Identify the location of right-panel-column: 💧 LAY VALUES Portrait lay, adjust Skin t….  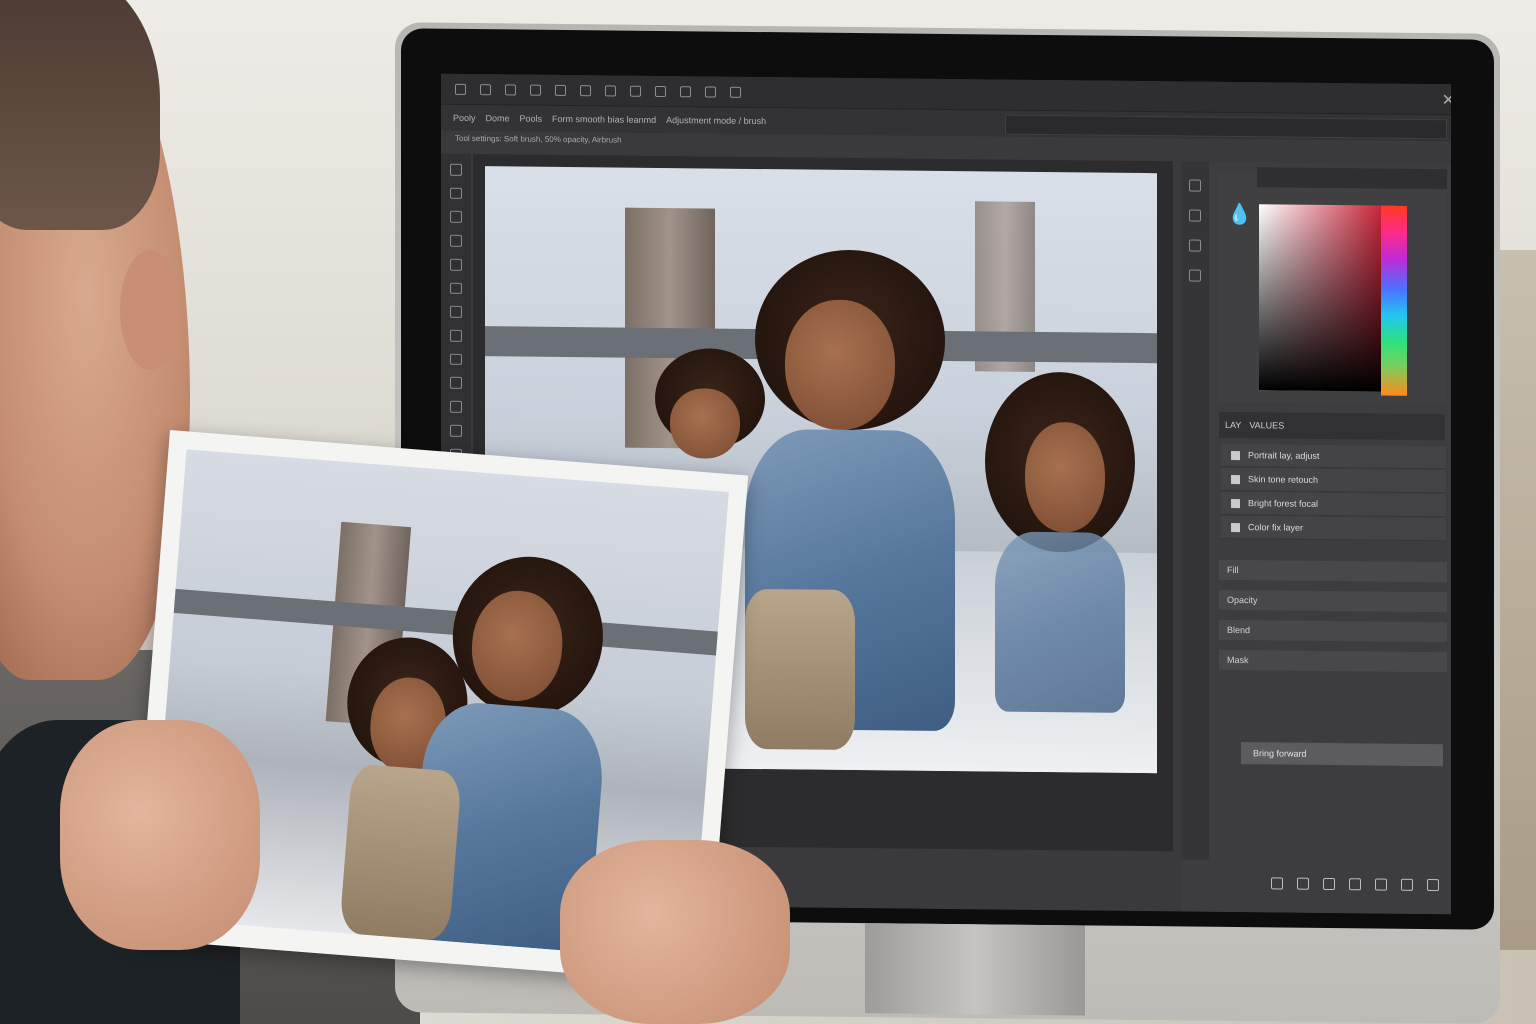
(1316, 538).